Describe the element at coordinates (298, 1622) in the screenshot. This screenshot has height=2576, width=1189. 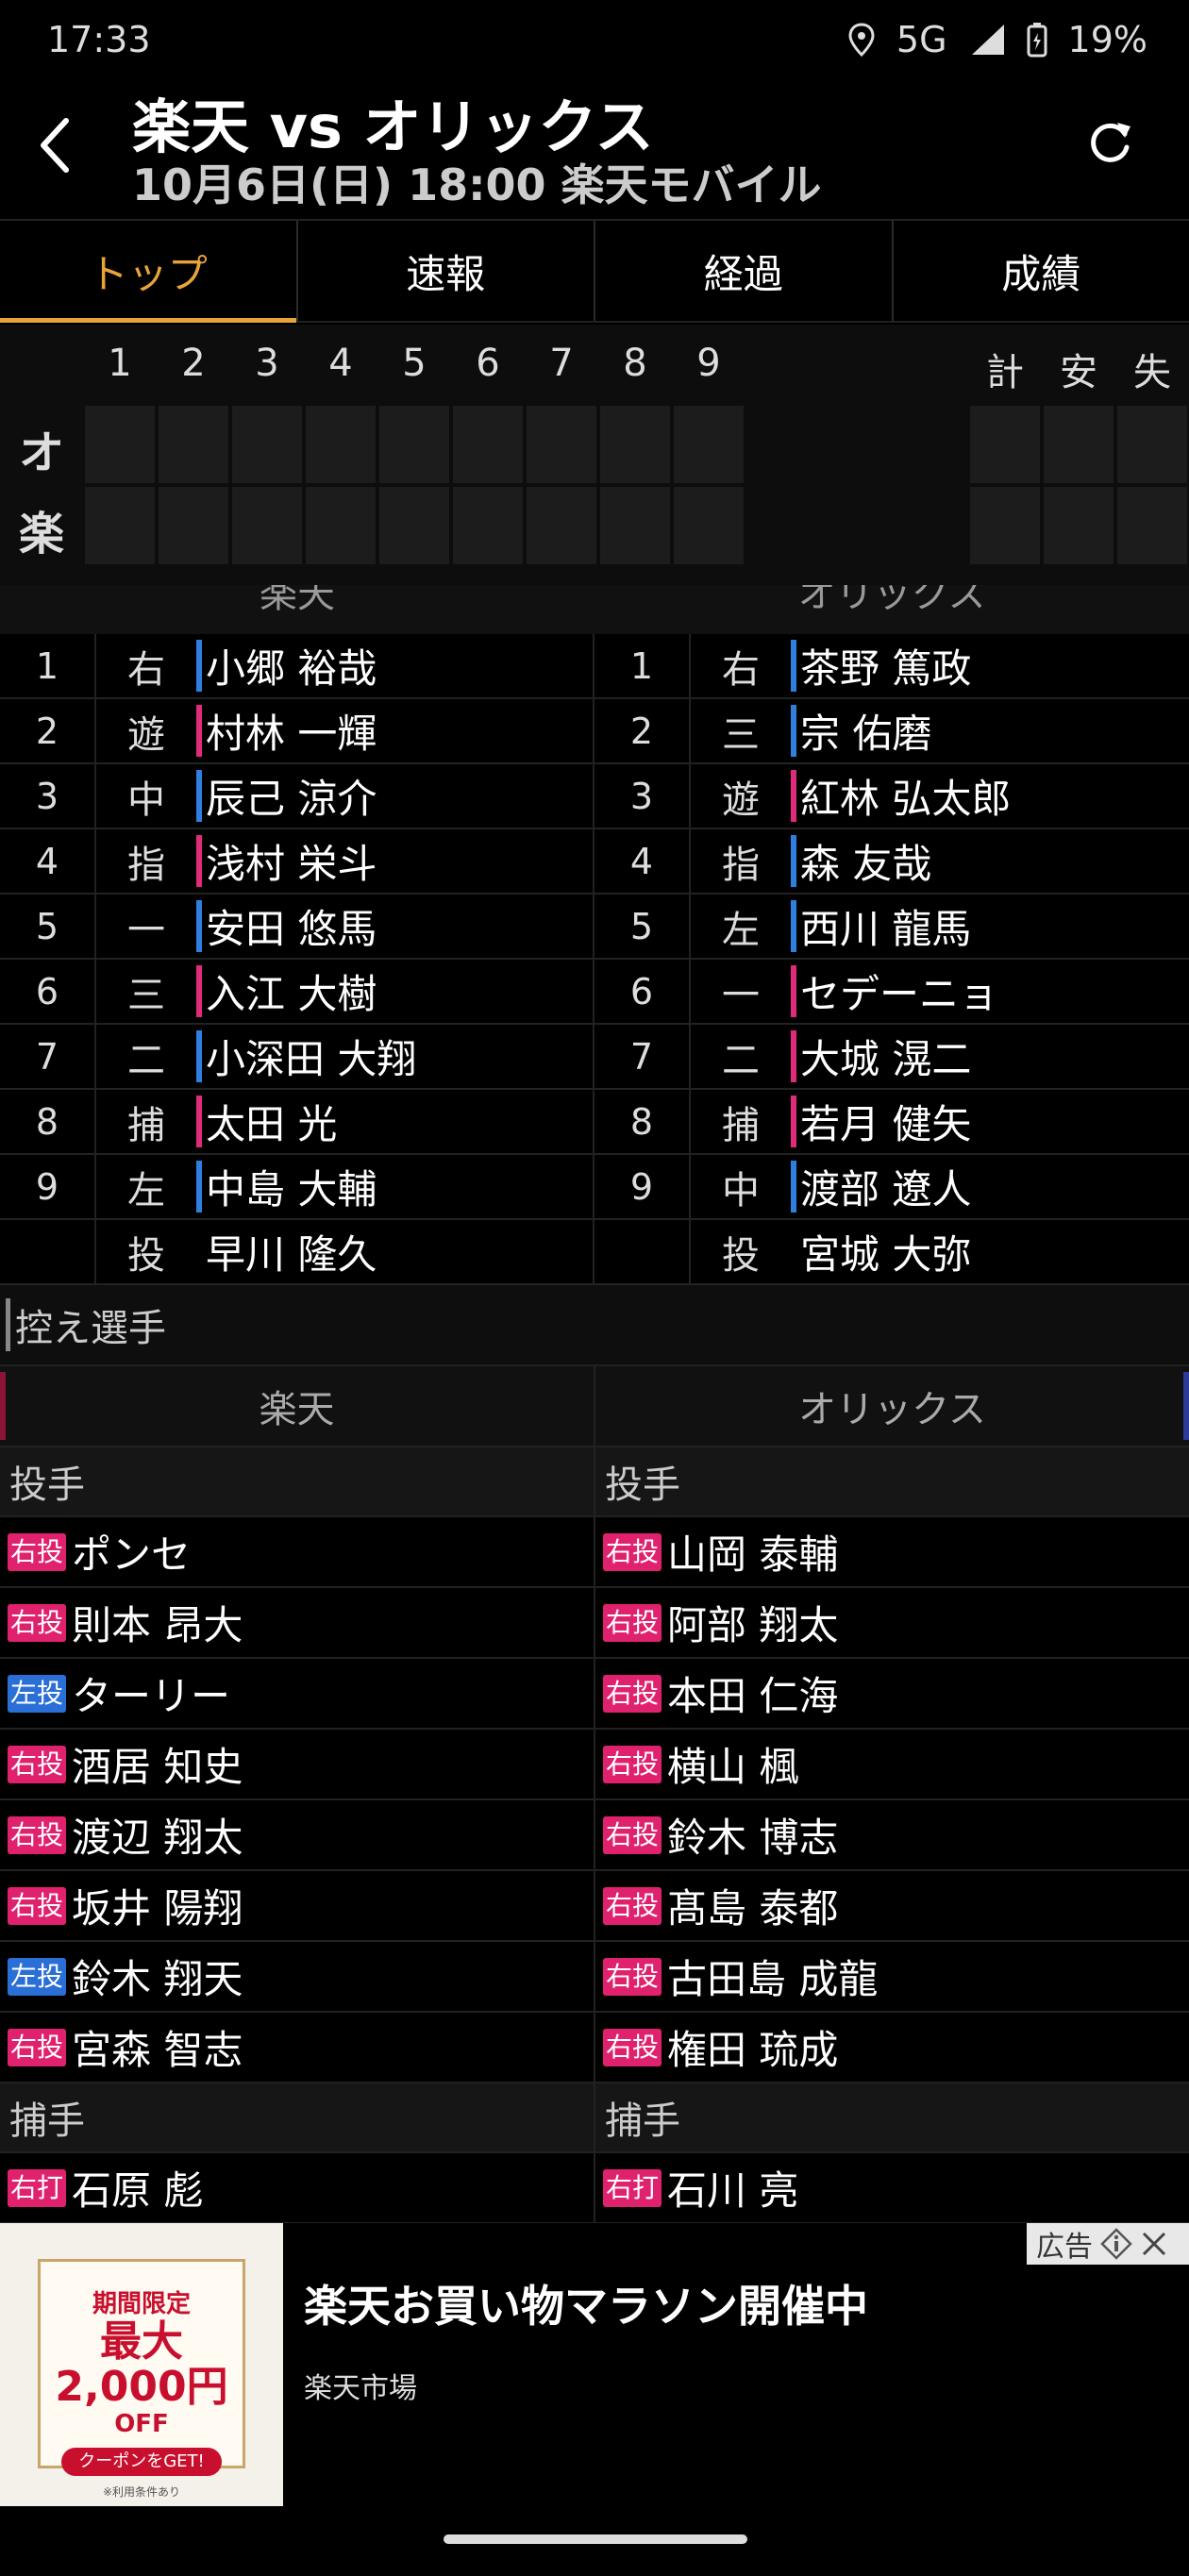
I see `home-bench-player: 右投 則本 昂大` at that location.